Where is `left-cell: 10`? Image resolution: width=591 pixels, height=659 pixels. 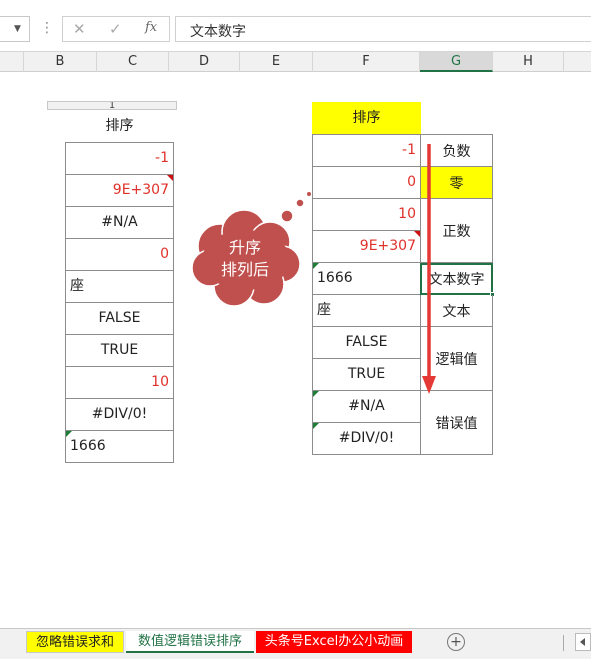 left-cell: 10 is located at coordinates (119, 383).